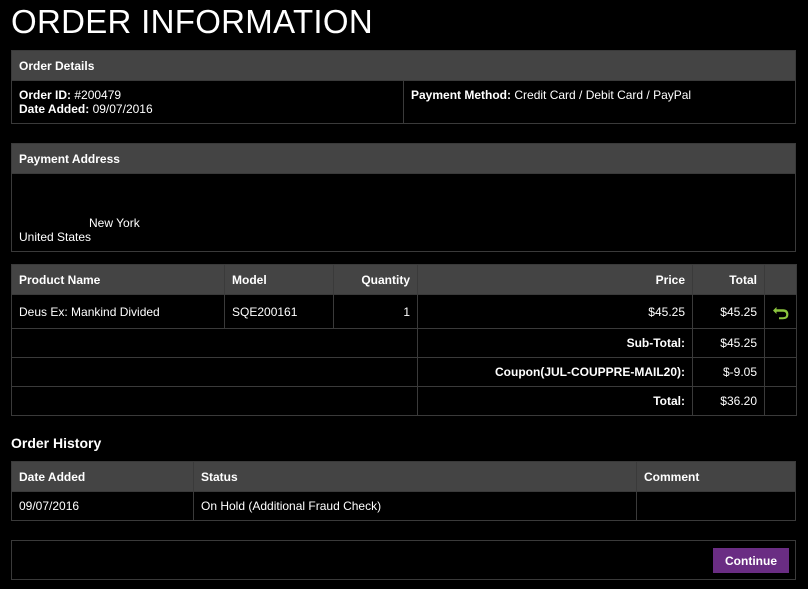 This screenshot has height=589, width=808. I want to click on history-date: 09/07/2016, so click(102, 506).